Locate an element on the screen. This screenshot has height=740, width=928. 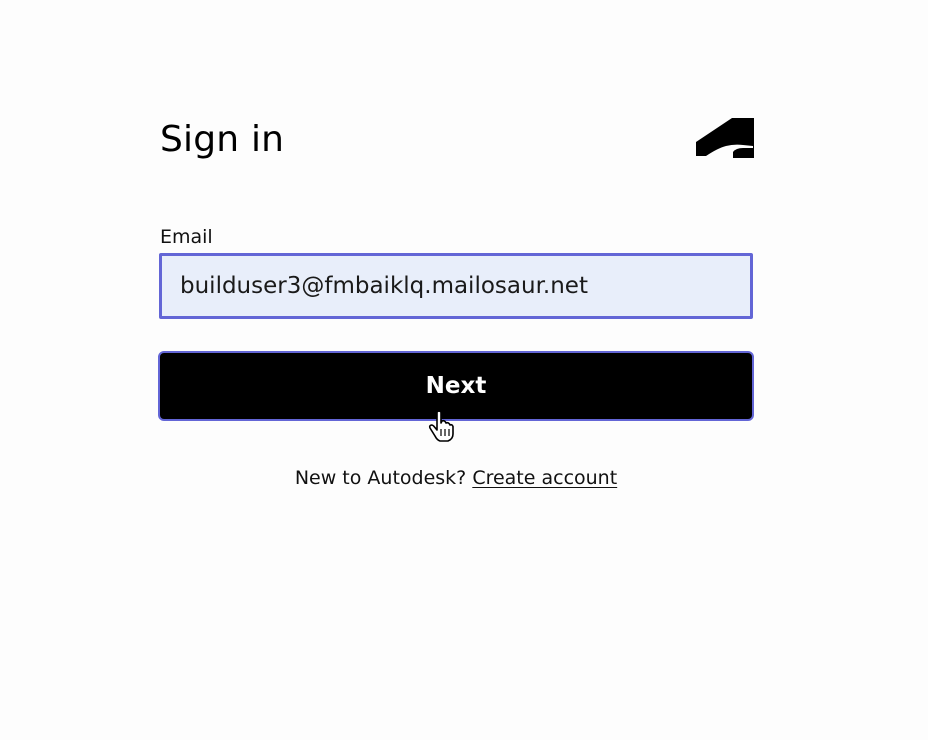
autodesk-logo-icon is located at coordinates (725, 138).